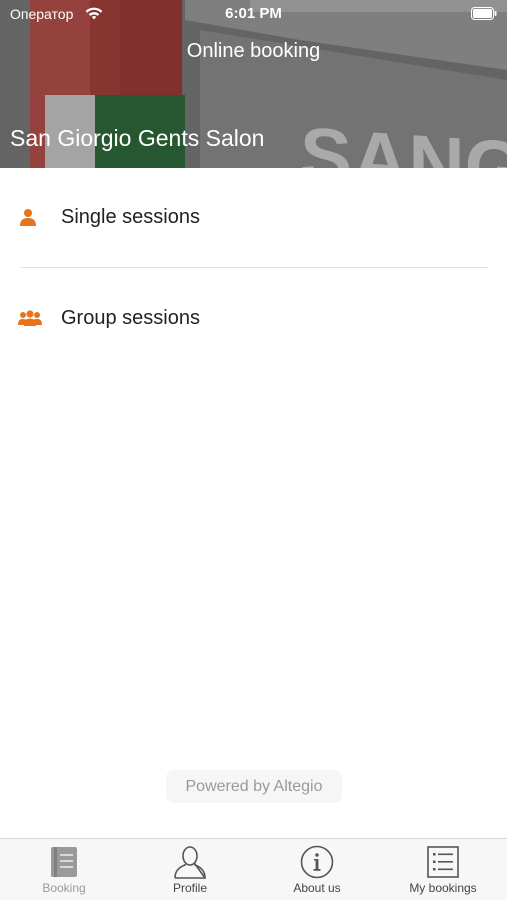  I want to click on status-bar: Оператор 6:01 PM, so click(253, 14).